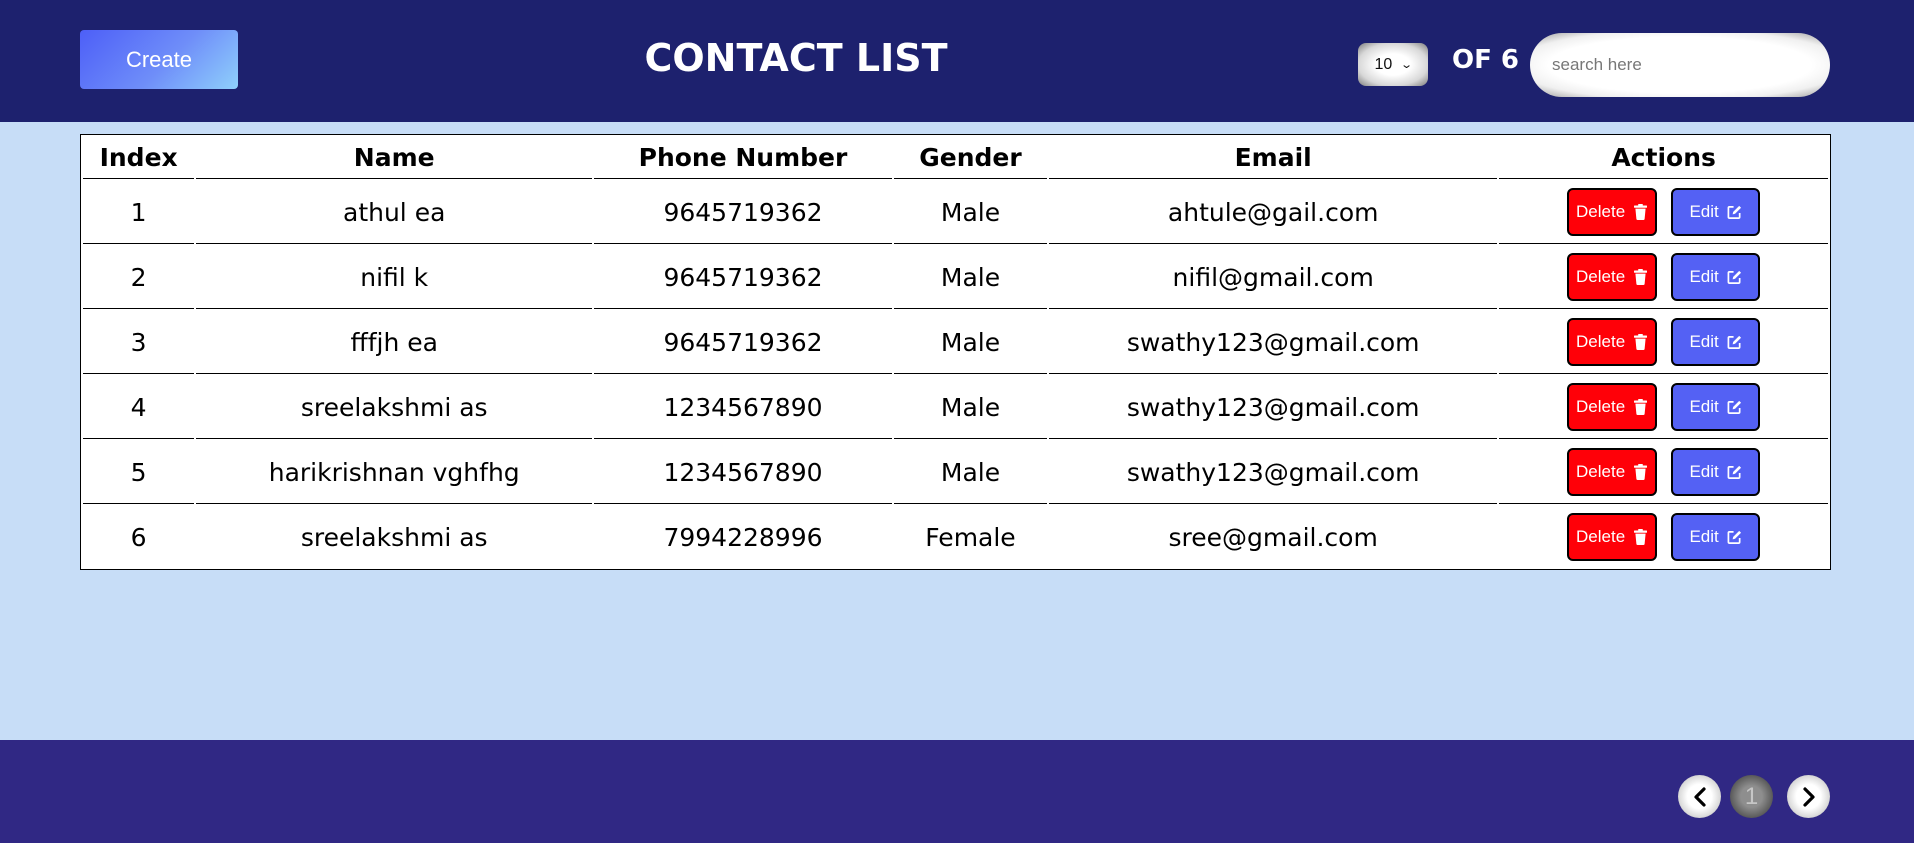  Describe the element at coordinates (1407, 65) in the screenshot. I see `chevron-down-icon: ⌄` at that location.